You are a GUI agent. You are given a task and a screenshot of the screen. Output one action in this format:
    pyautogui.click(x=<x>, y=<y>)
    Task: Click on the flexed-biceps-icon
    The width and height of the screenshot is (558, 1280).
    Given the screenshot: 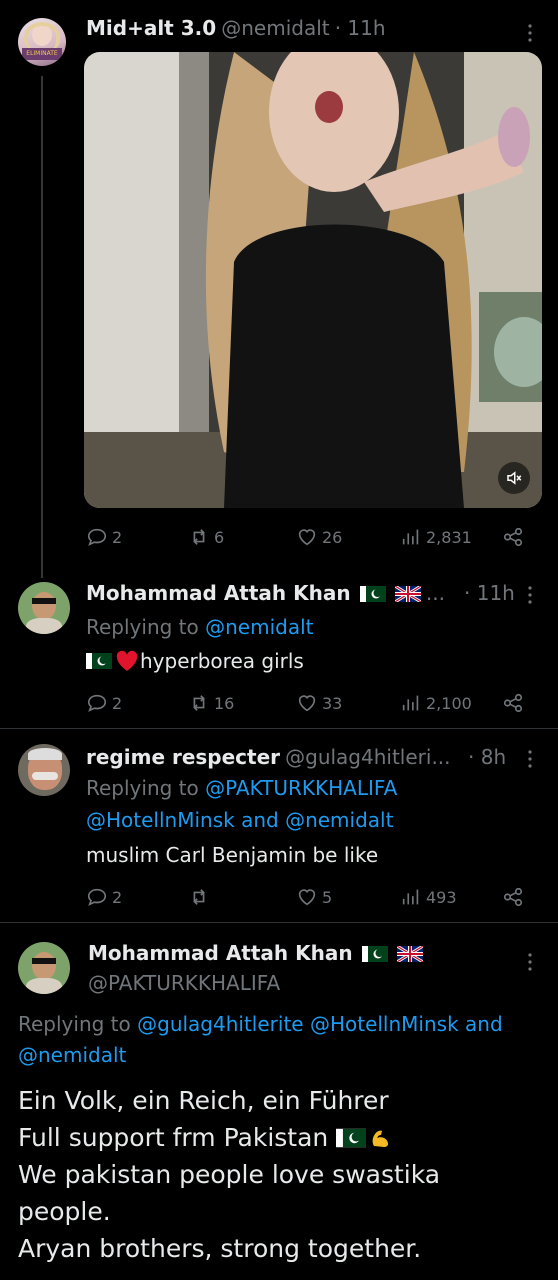 What is the action you would take?
    pyautogui.click(x=380, y=1138)
    